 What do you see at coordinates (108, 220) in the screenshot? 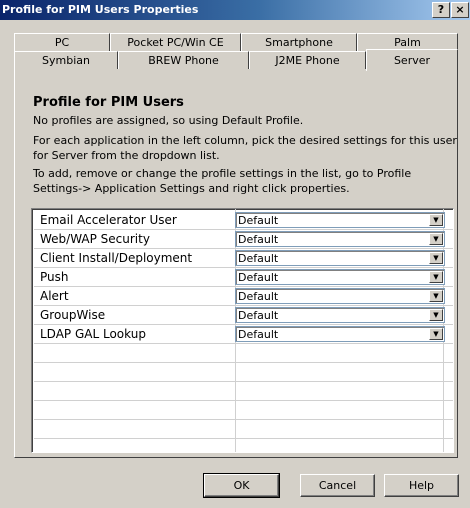
I see `application-name: Email Accelerator User` at bounding box center [108, 220].